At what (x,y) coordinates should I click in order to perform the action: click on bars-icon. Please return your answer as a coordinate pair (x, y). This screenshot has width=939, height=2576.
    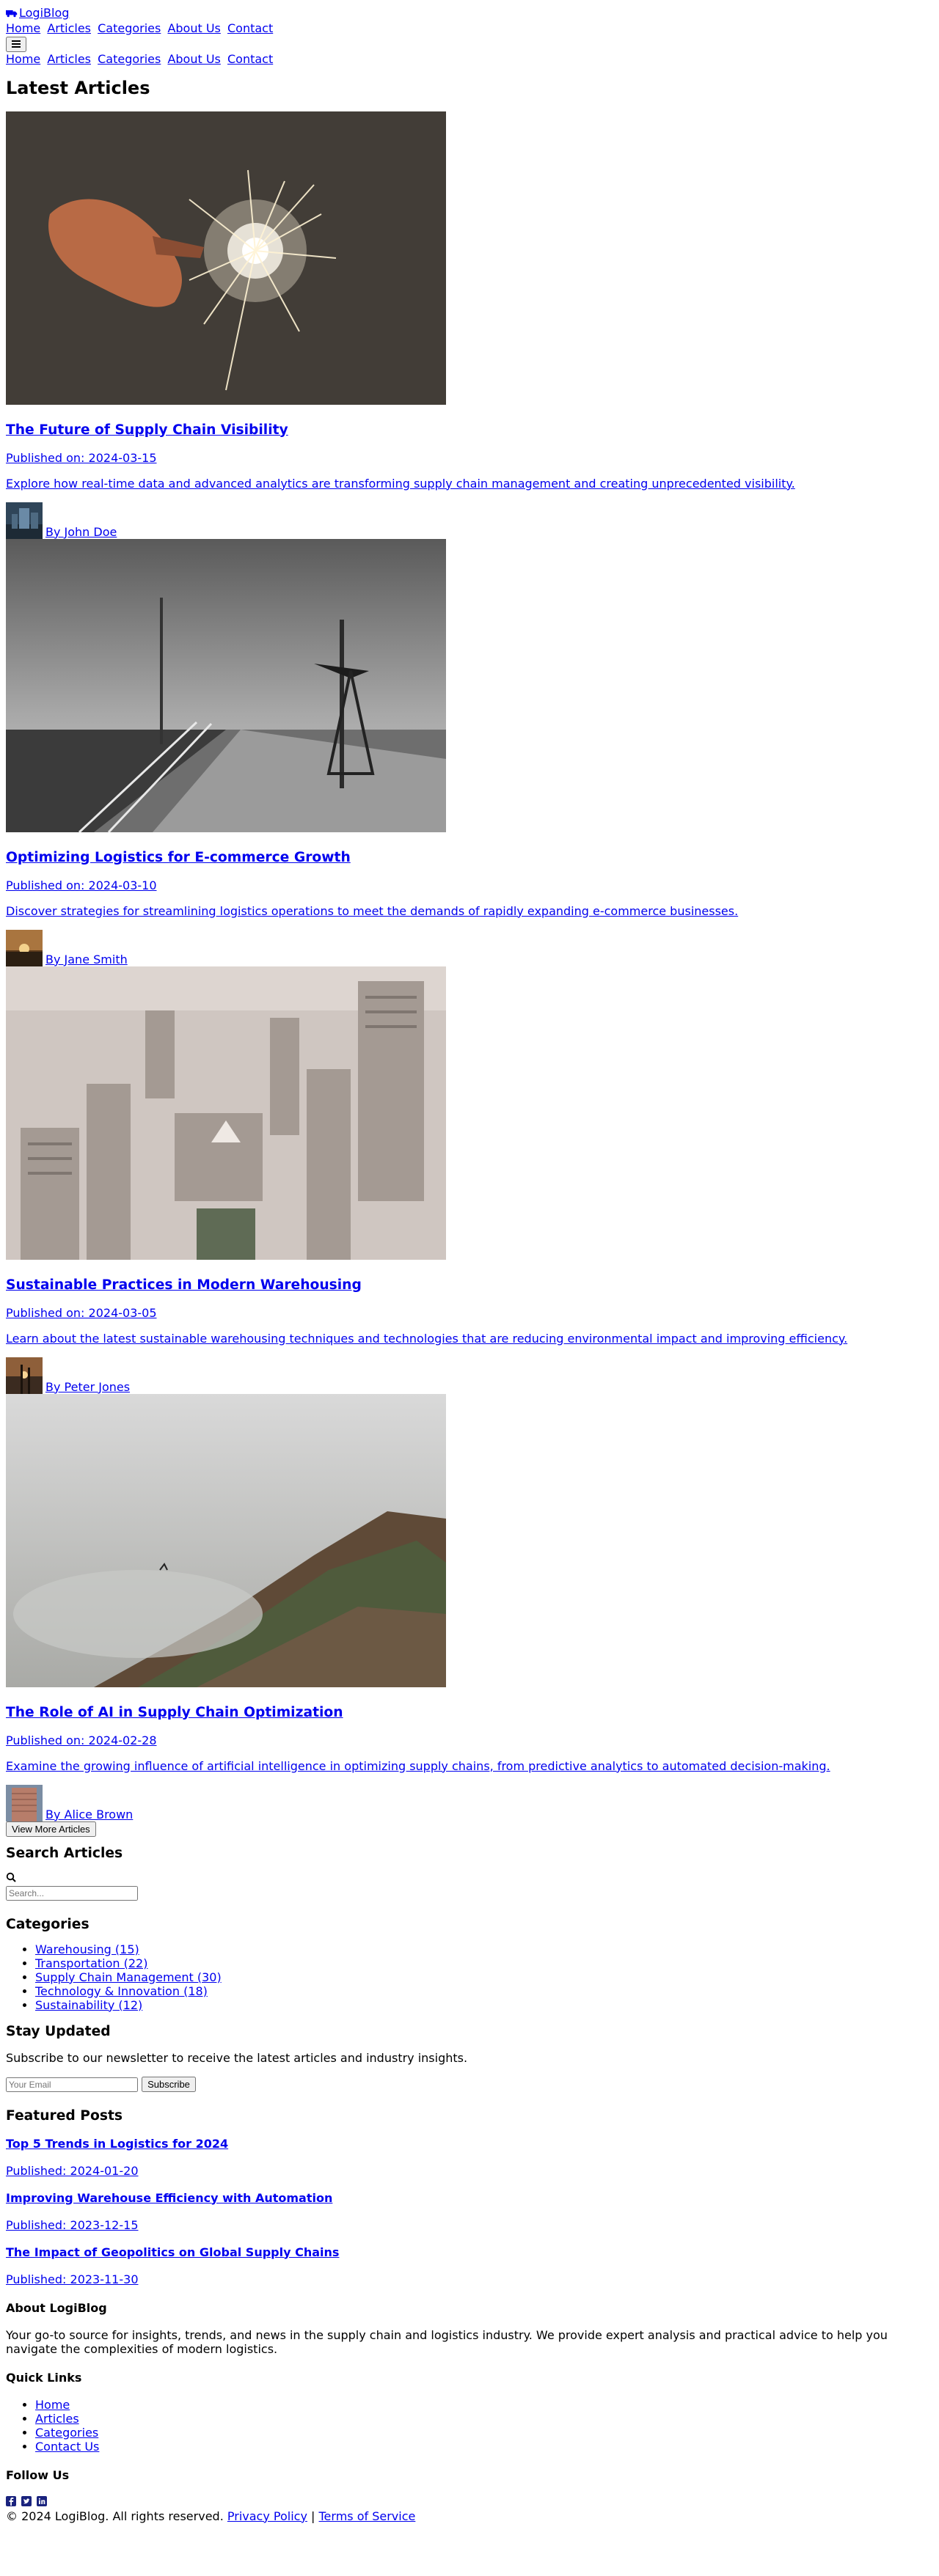
    Looking at the image, I should click on (16, 44).